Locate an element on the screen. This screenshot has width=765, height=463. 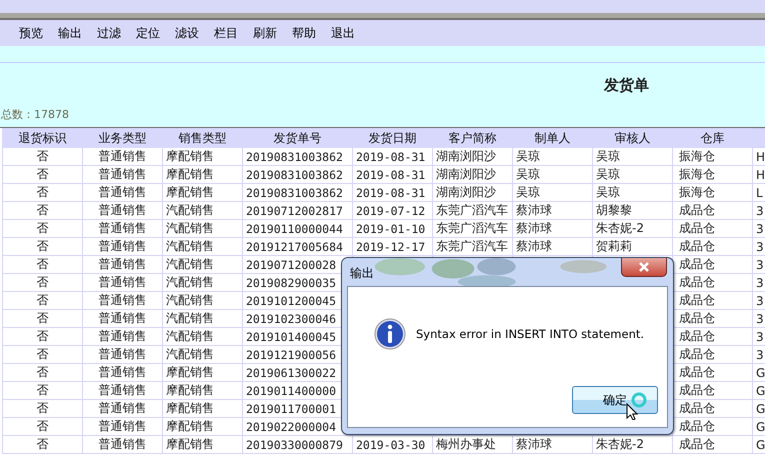
toolbar-button: 输出 is located at coordinates (70, 33).